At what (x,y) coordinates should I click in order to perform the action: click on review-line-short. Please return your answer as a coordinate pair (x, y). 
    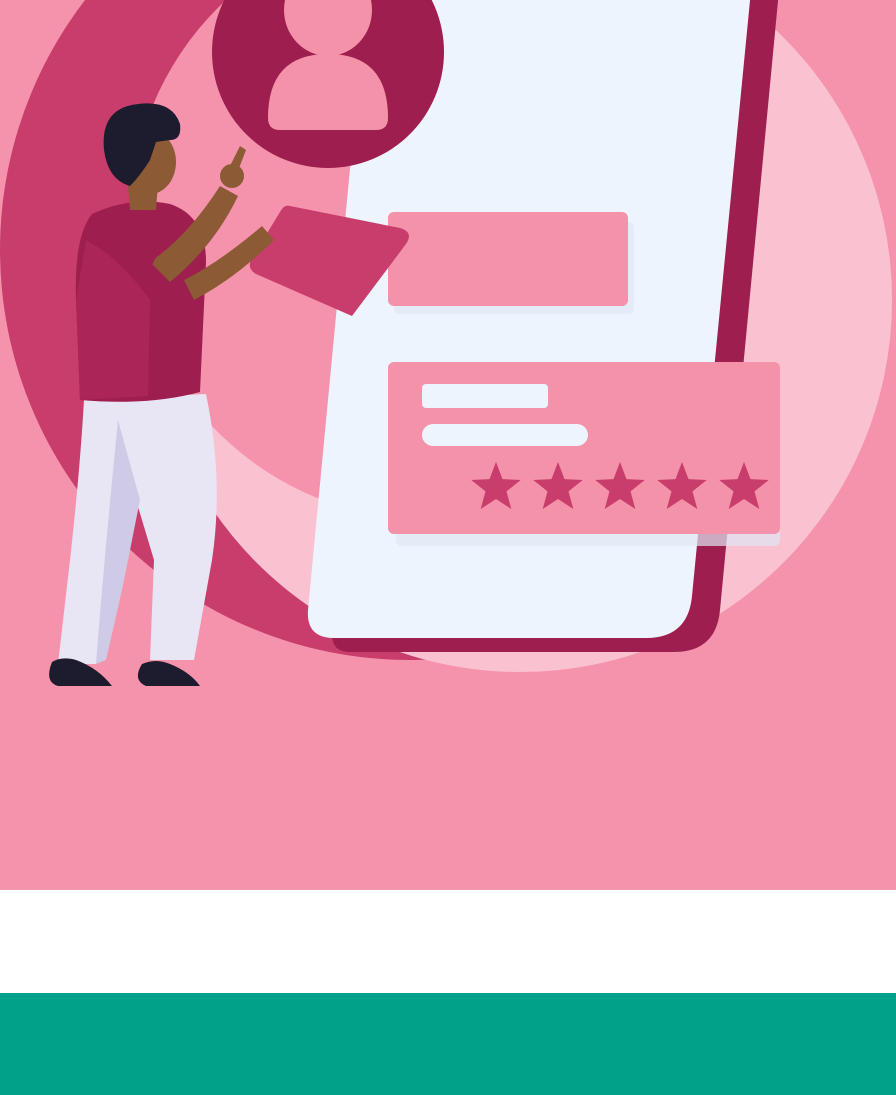
    Looking at the image, I should click on (485, 396).